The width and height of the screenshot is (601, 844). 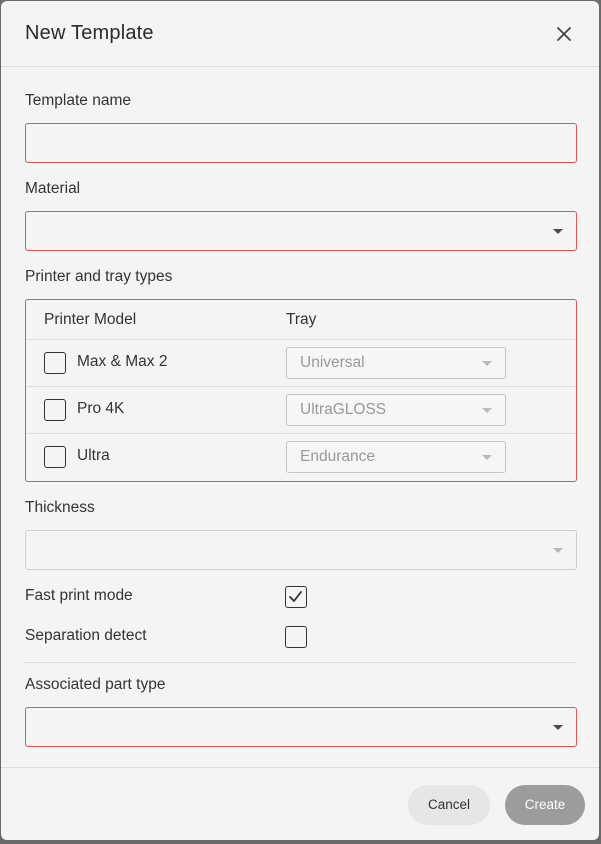 What do you see at coordinates (99, 276) in the screenshot?
I see `printer-tray-label: Printer and tray types` at bounding box center [99, 276].